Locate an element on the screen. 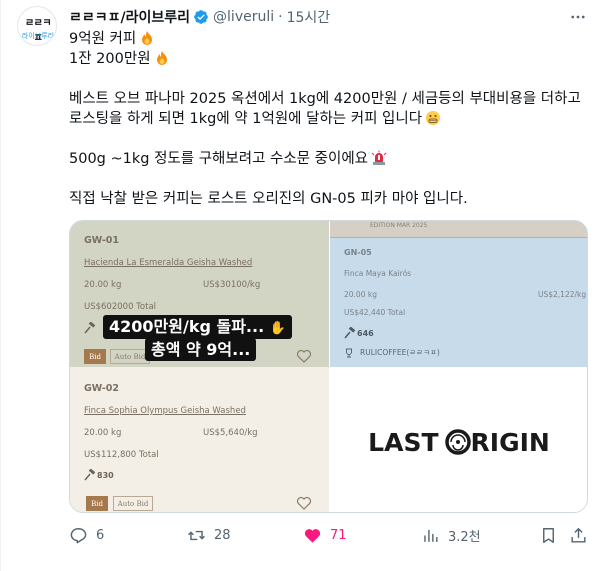 The height and width of the screenshot is (571, 612). last-origin-logo: LAST RIGIN is located at coordinates (459, 442).